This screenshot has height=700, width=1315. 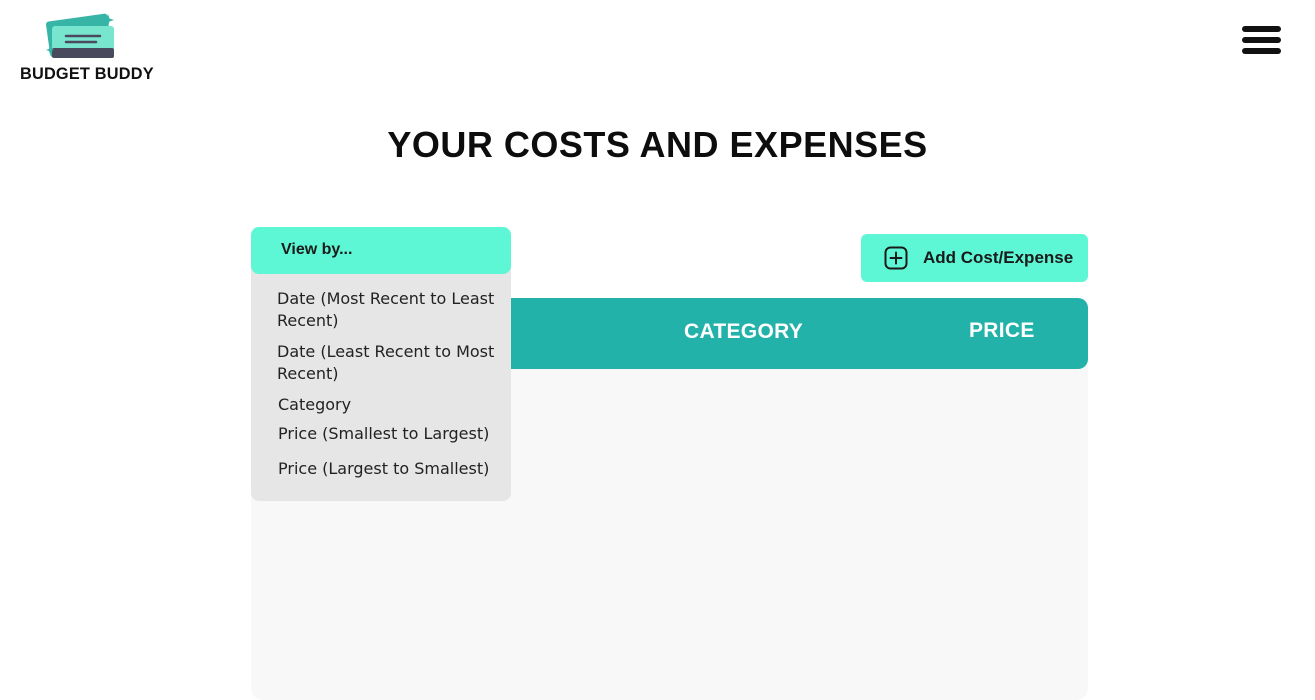 I want to click on hamburger-icon, so click(x=1262, y=40).